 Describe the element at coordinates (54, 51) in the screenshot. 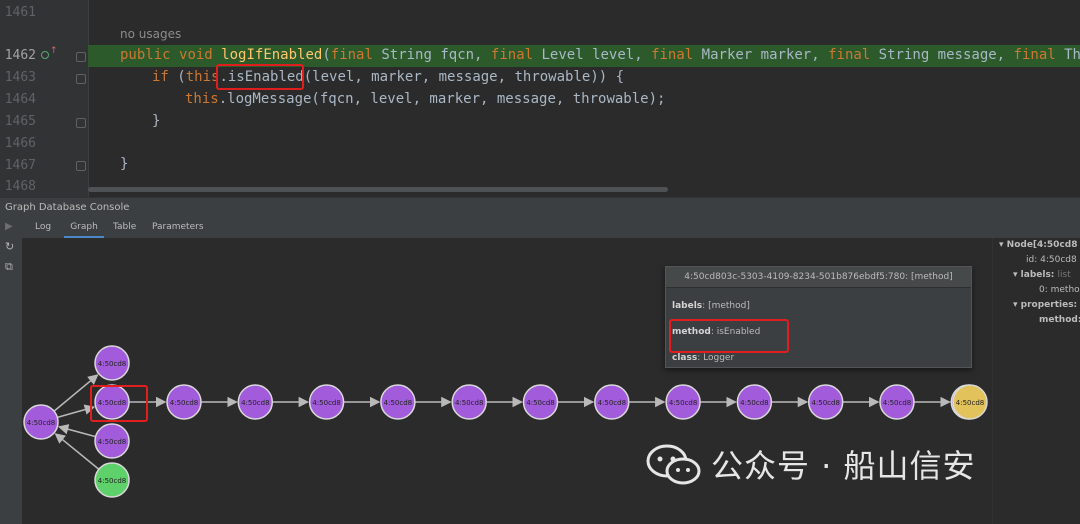

I see `override-arrow-icon: ↑` at that location.